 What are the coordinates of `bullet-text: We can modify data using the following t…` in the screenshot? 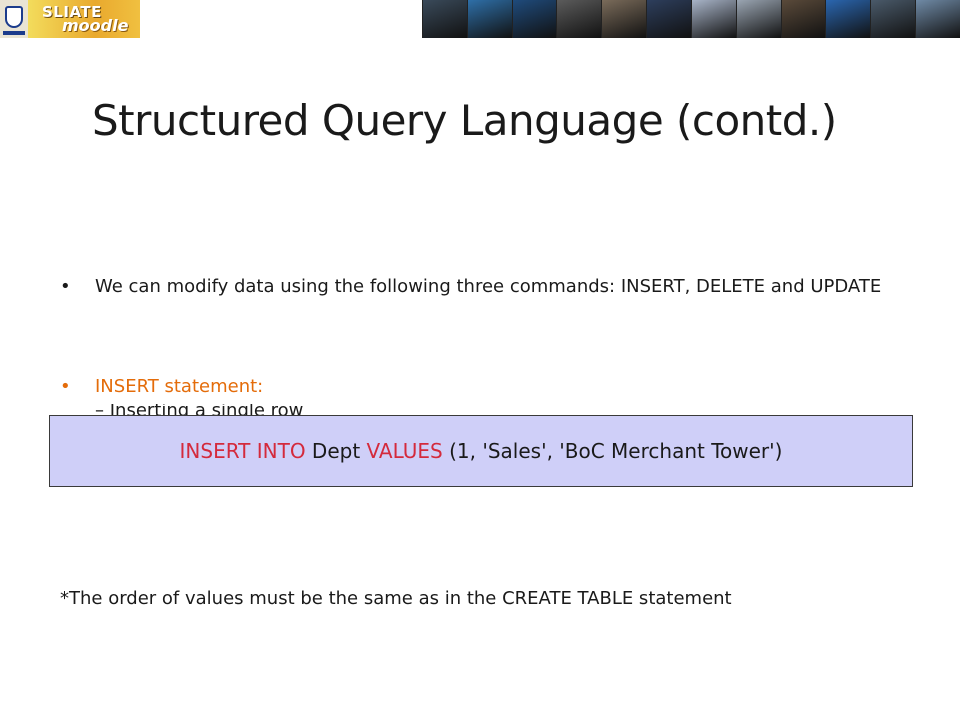 It's located at (488, 286).